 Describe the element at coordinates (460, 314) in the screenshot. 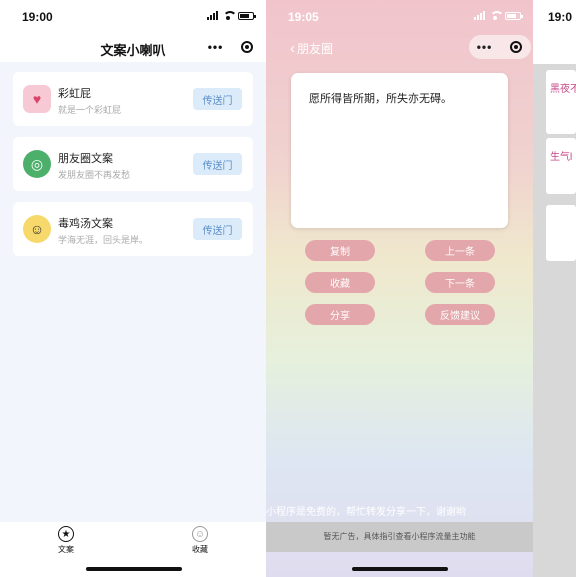

I see `feedback-button: 反馈建议` at that location.